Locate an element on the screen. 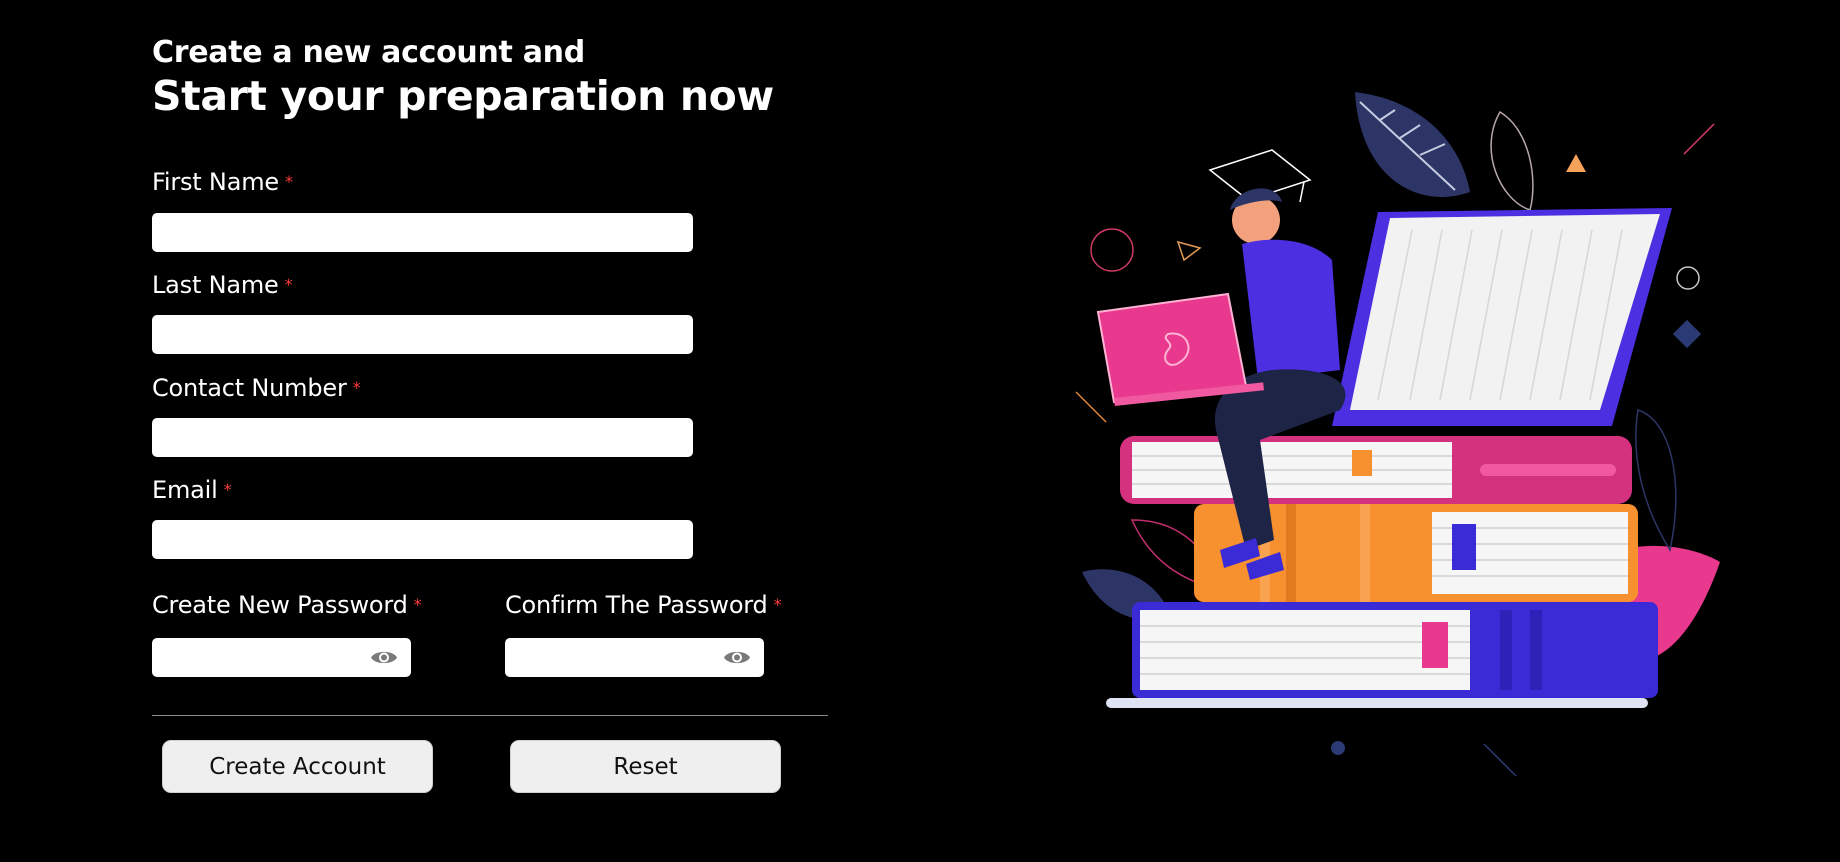  book-pages is located at coordinates (1305, 650).